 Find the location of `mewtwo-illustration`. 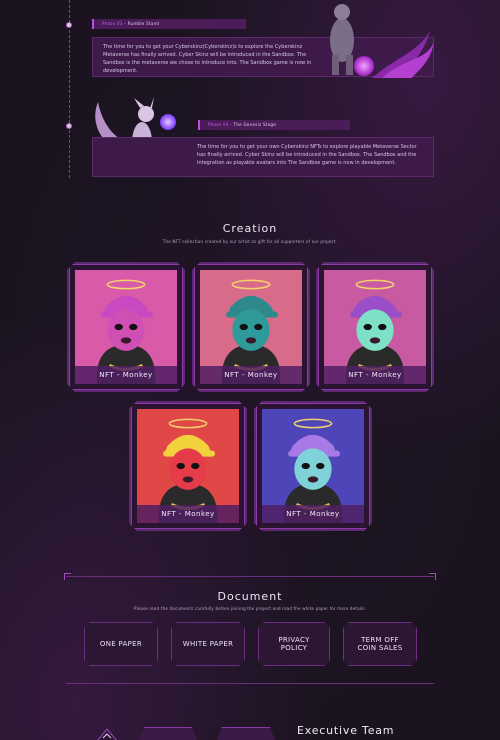

mewtwo-illustration is located at coordinates (382, 41).